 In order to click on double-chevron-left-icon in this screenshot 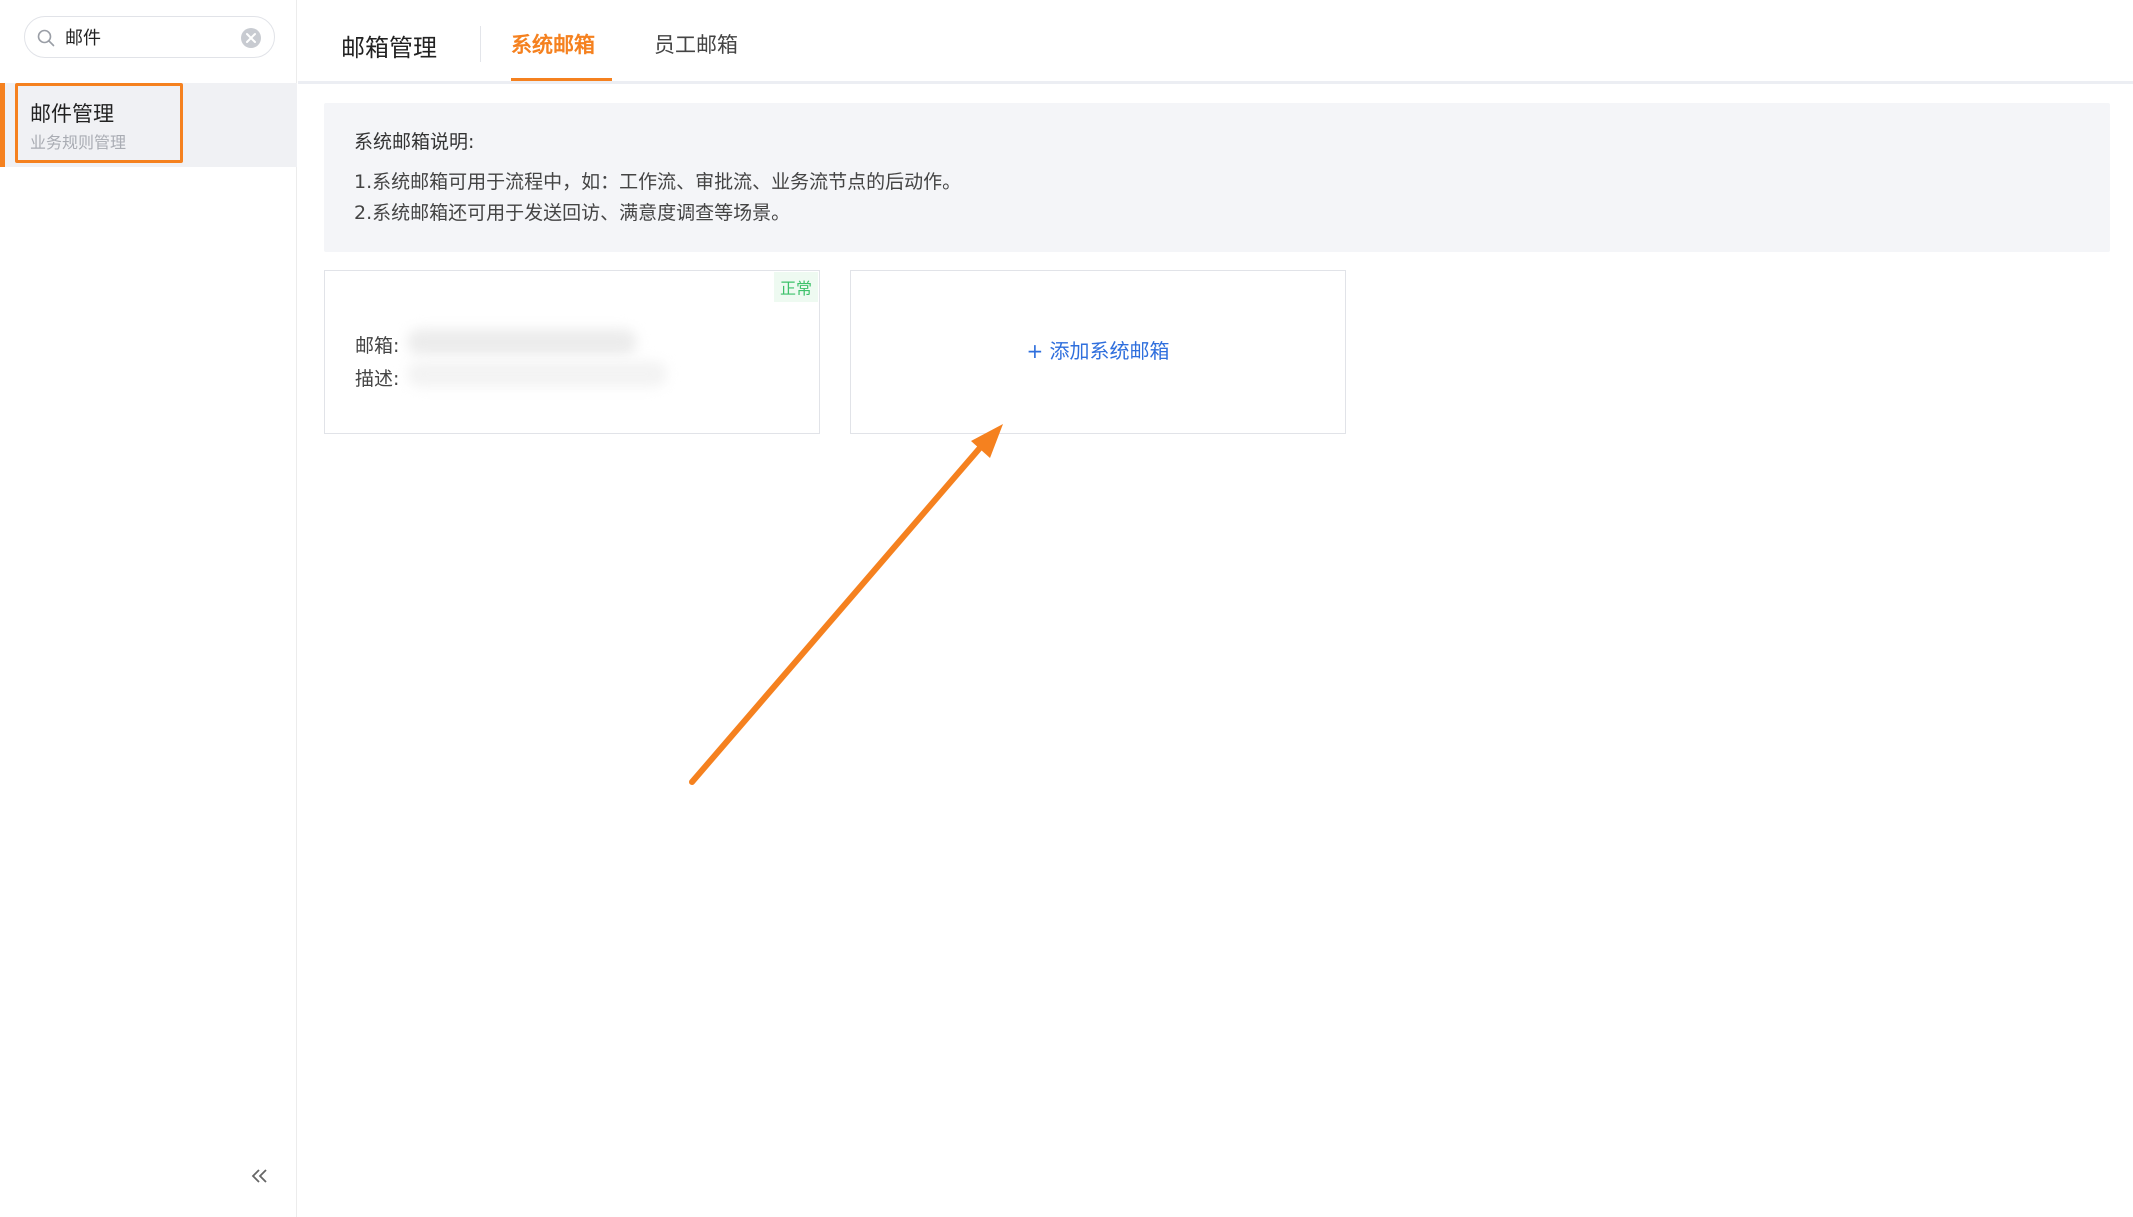, I will do `click(260, 1176)`.